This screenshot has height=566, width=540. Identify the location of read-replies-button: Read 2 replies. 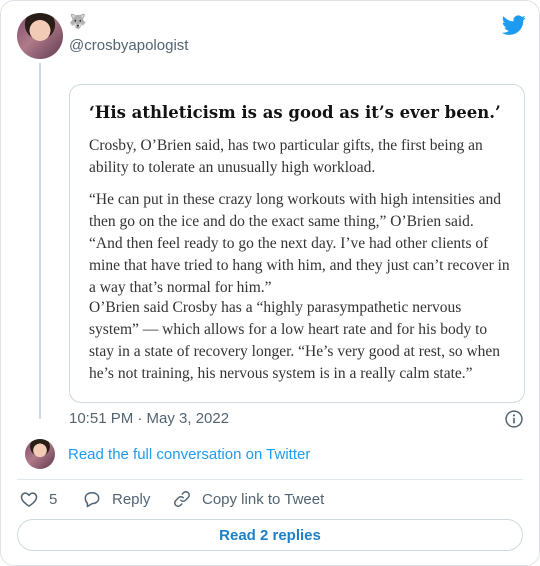
(270, 535).